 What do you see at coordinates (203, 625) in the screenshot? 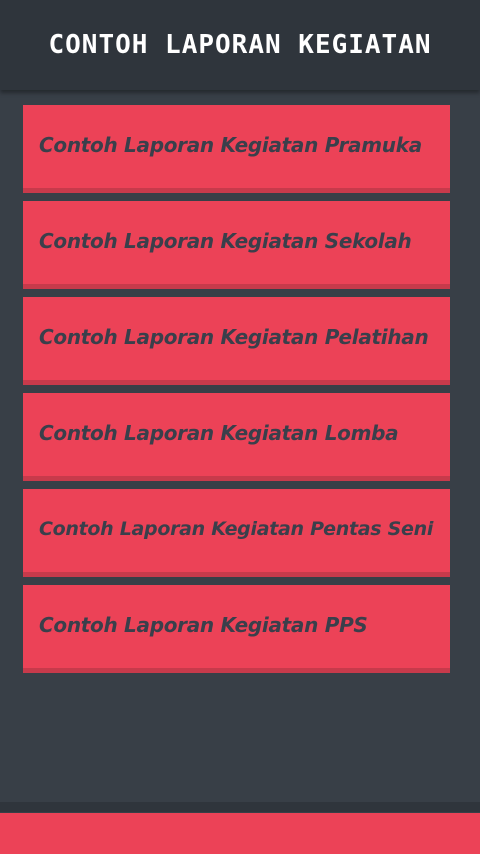
I see `menu-item-label: Contoh Laporan Kegiatan PPS` at bounding box center [203, 625].